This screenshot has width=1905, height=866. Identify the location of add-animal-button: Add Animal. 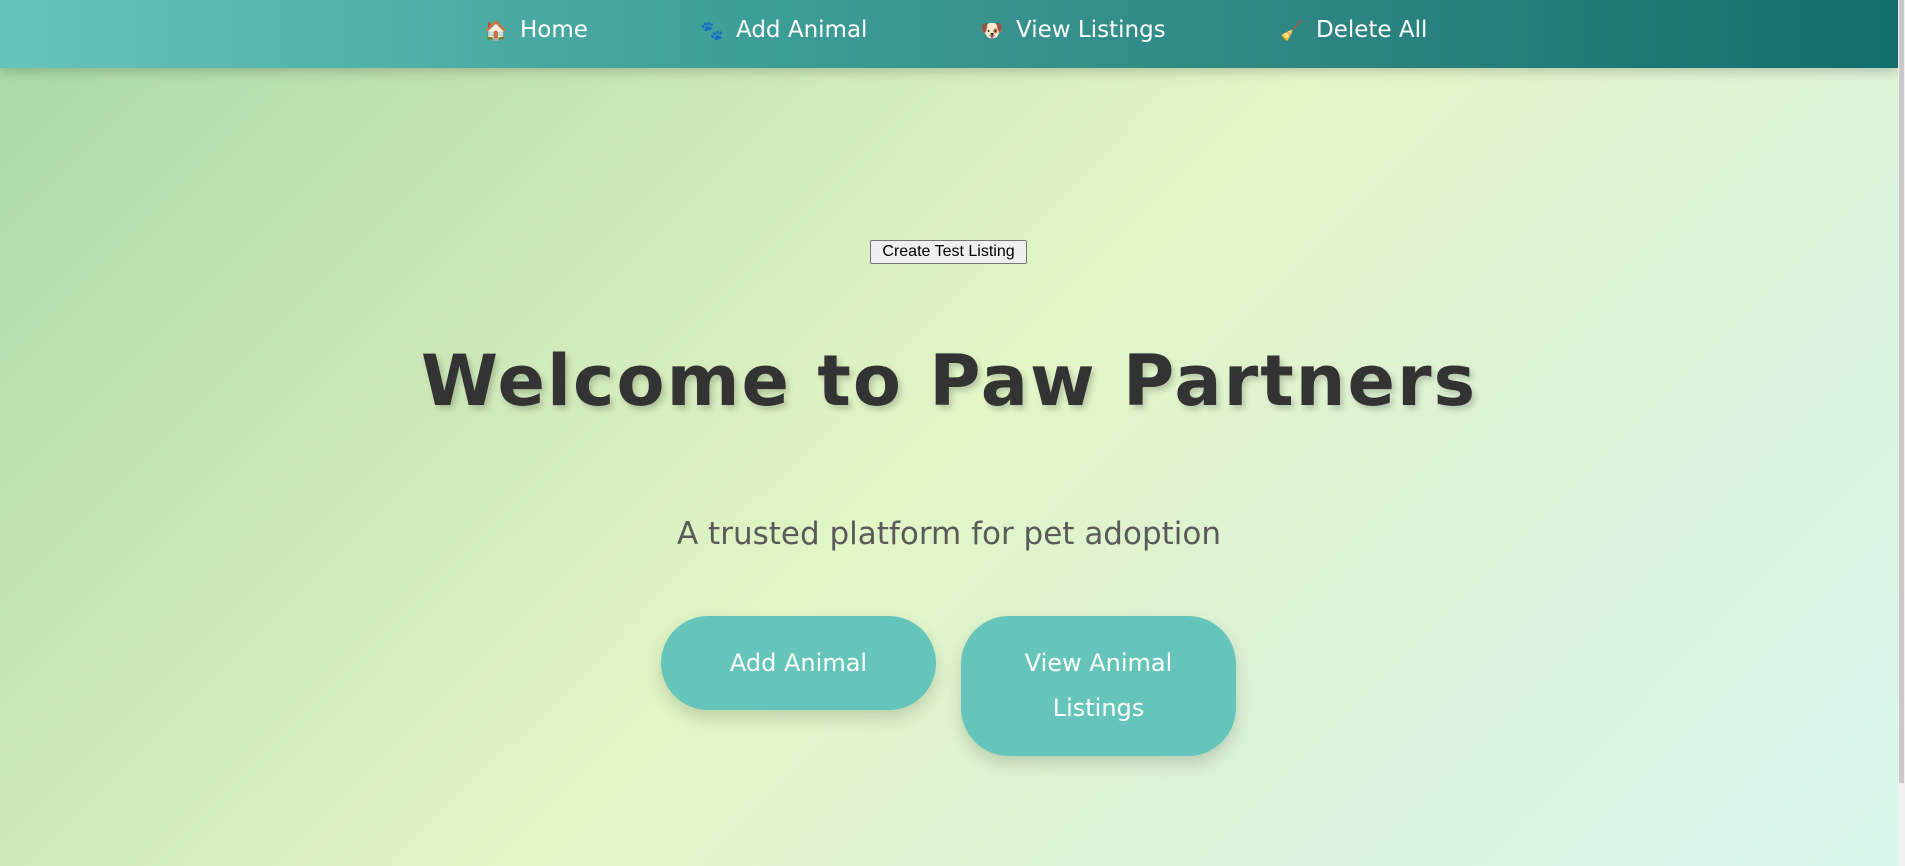
(798, 663).